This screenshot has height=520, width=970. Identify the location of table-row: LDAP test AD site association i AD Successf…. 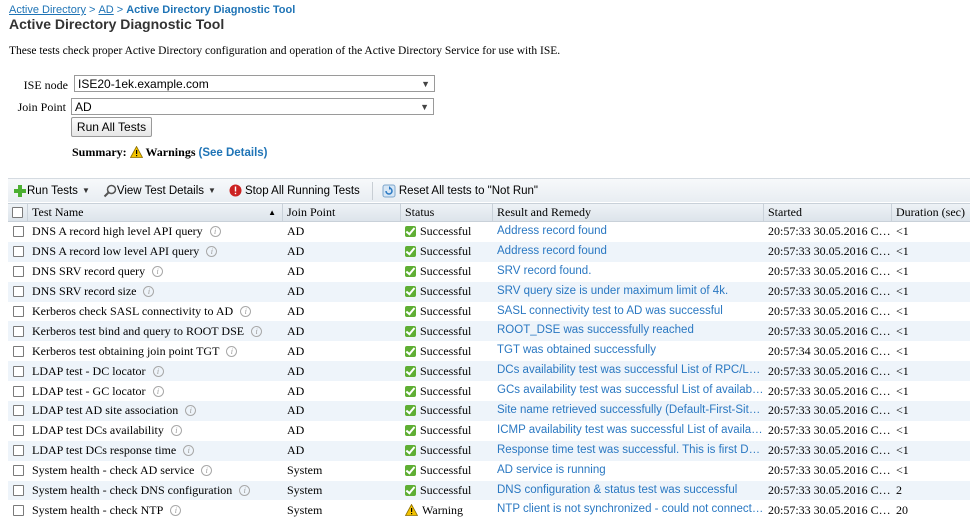
(489, 411).